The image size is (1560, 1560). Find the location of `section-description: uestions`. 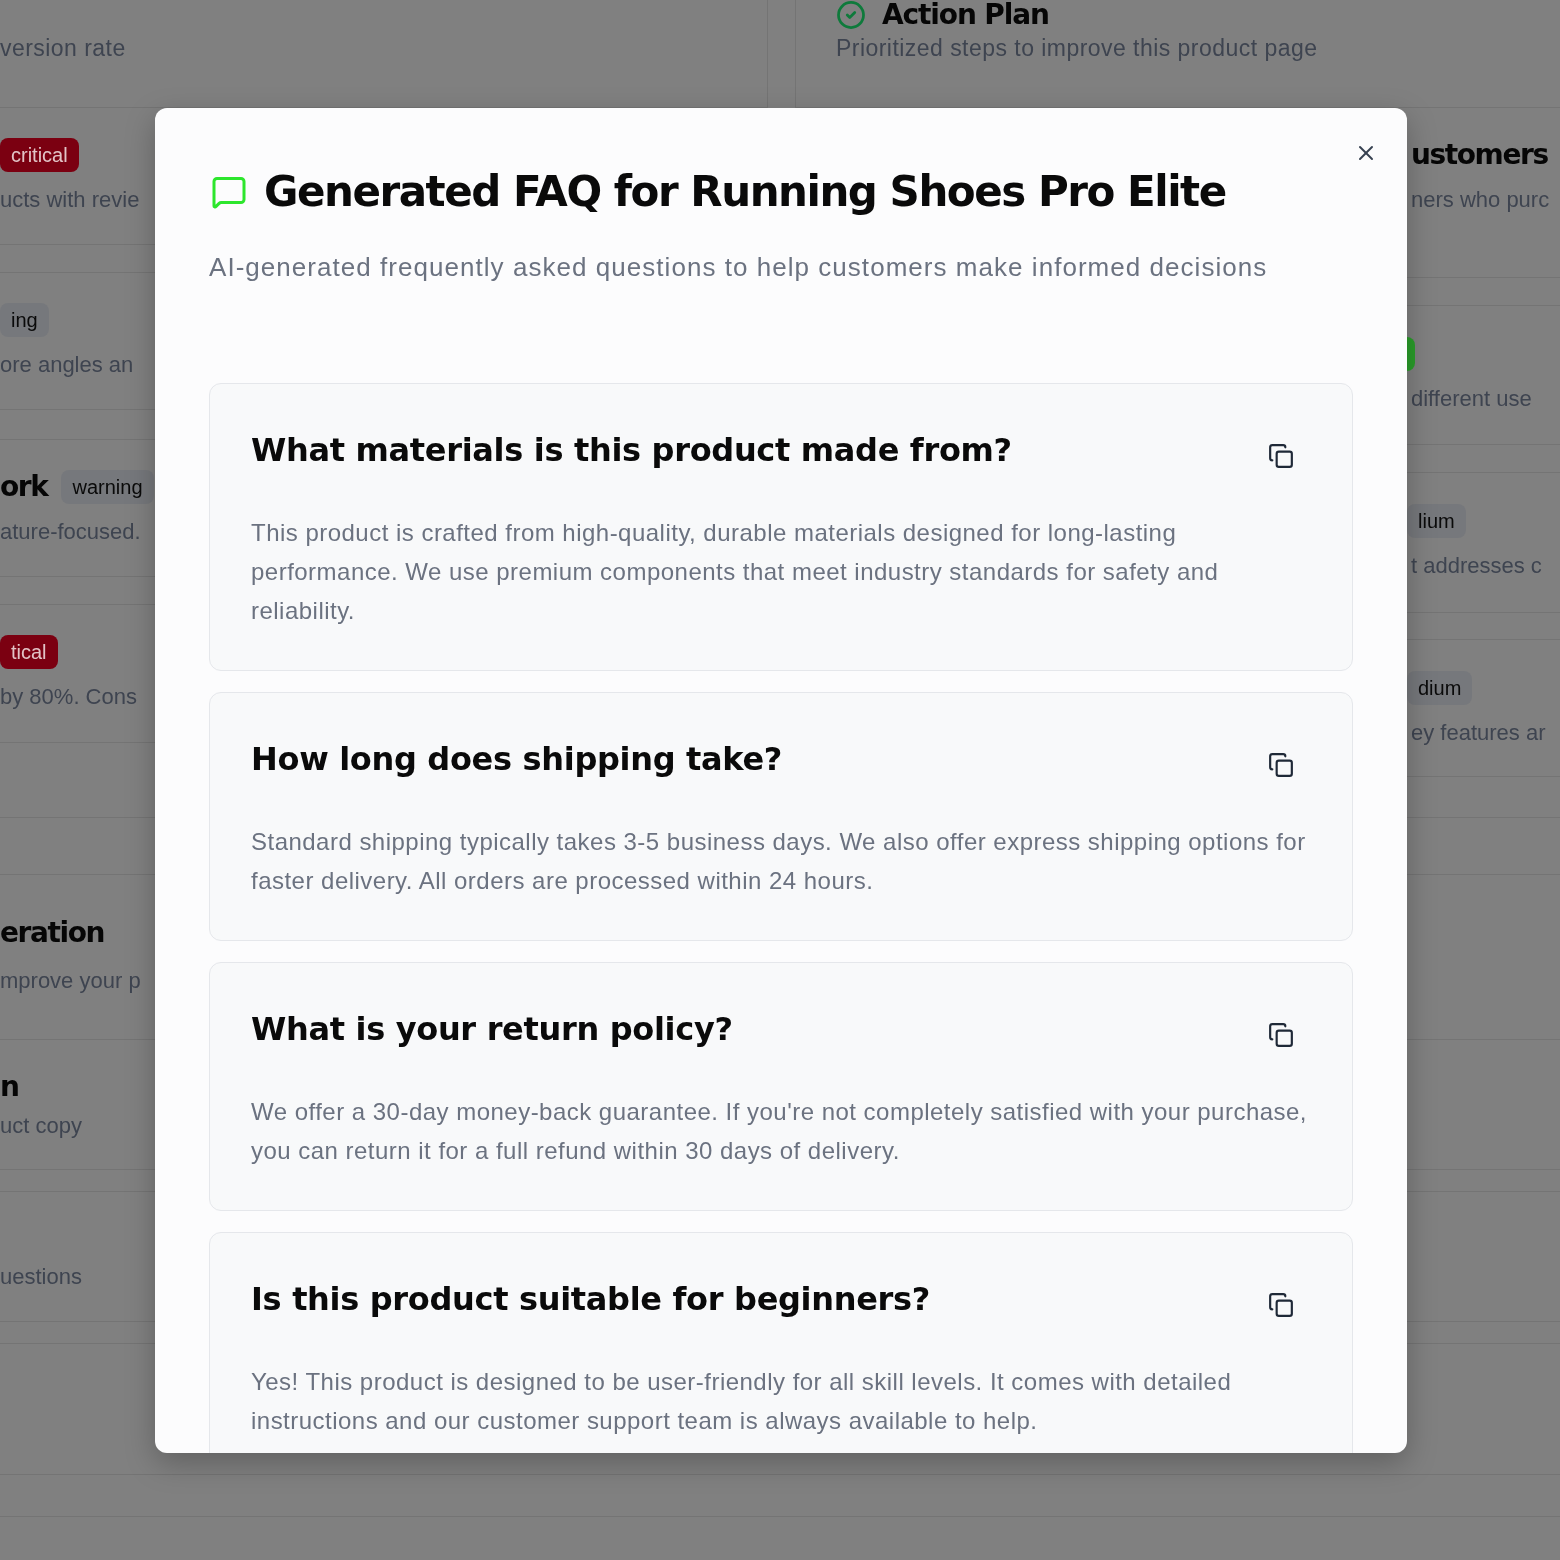

section-description: uestions is located at coordinates (41, 1277).